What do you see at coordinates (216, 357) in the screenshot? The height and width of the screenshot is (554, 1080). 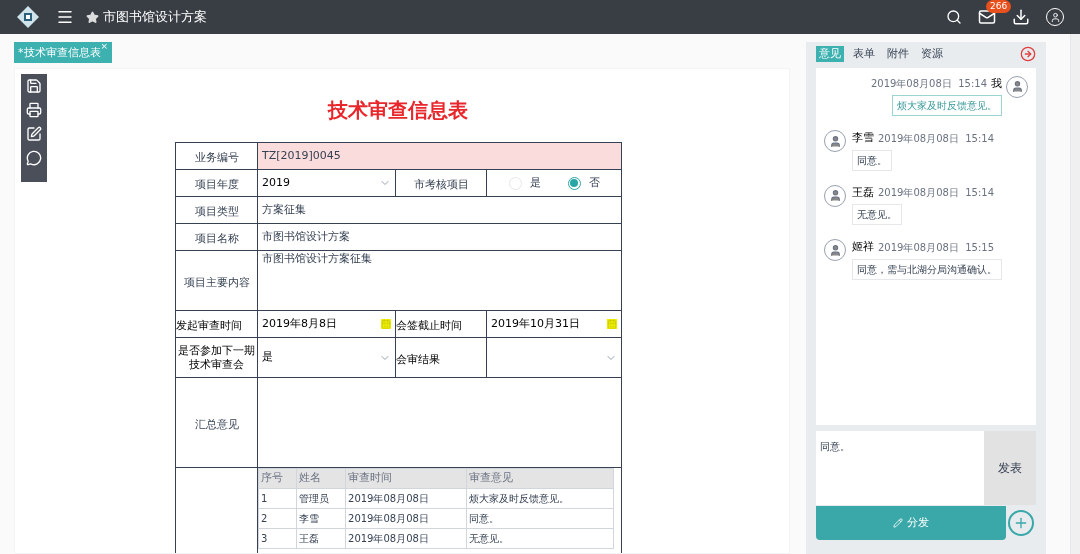 I see `field-label: 是否参加下一期技术审查会` at bounding box center [216, 357].